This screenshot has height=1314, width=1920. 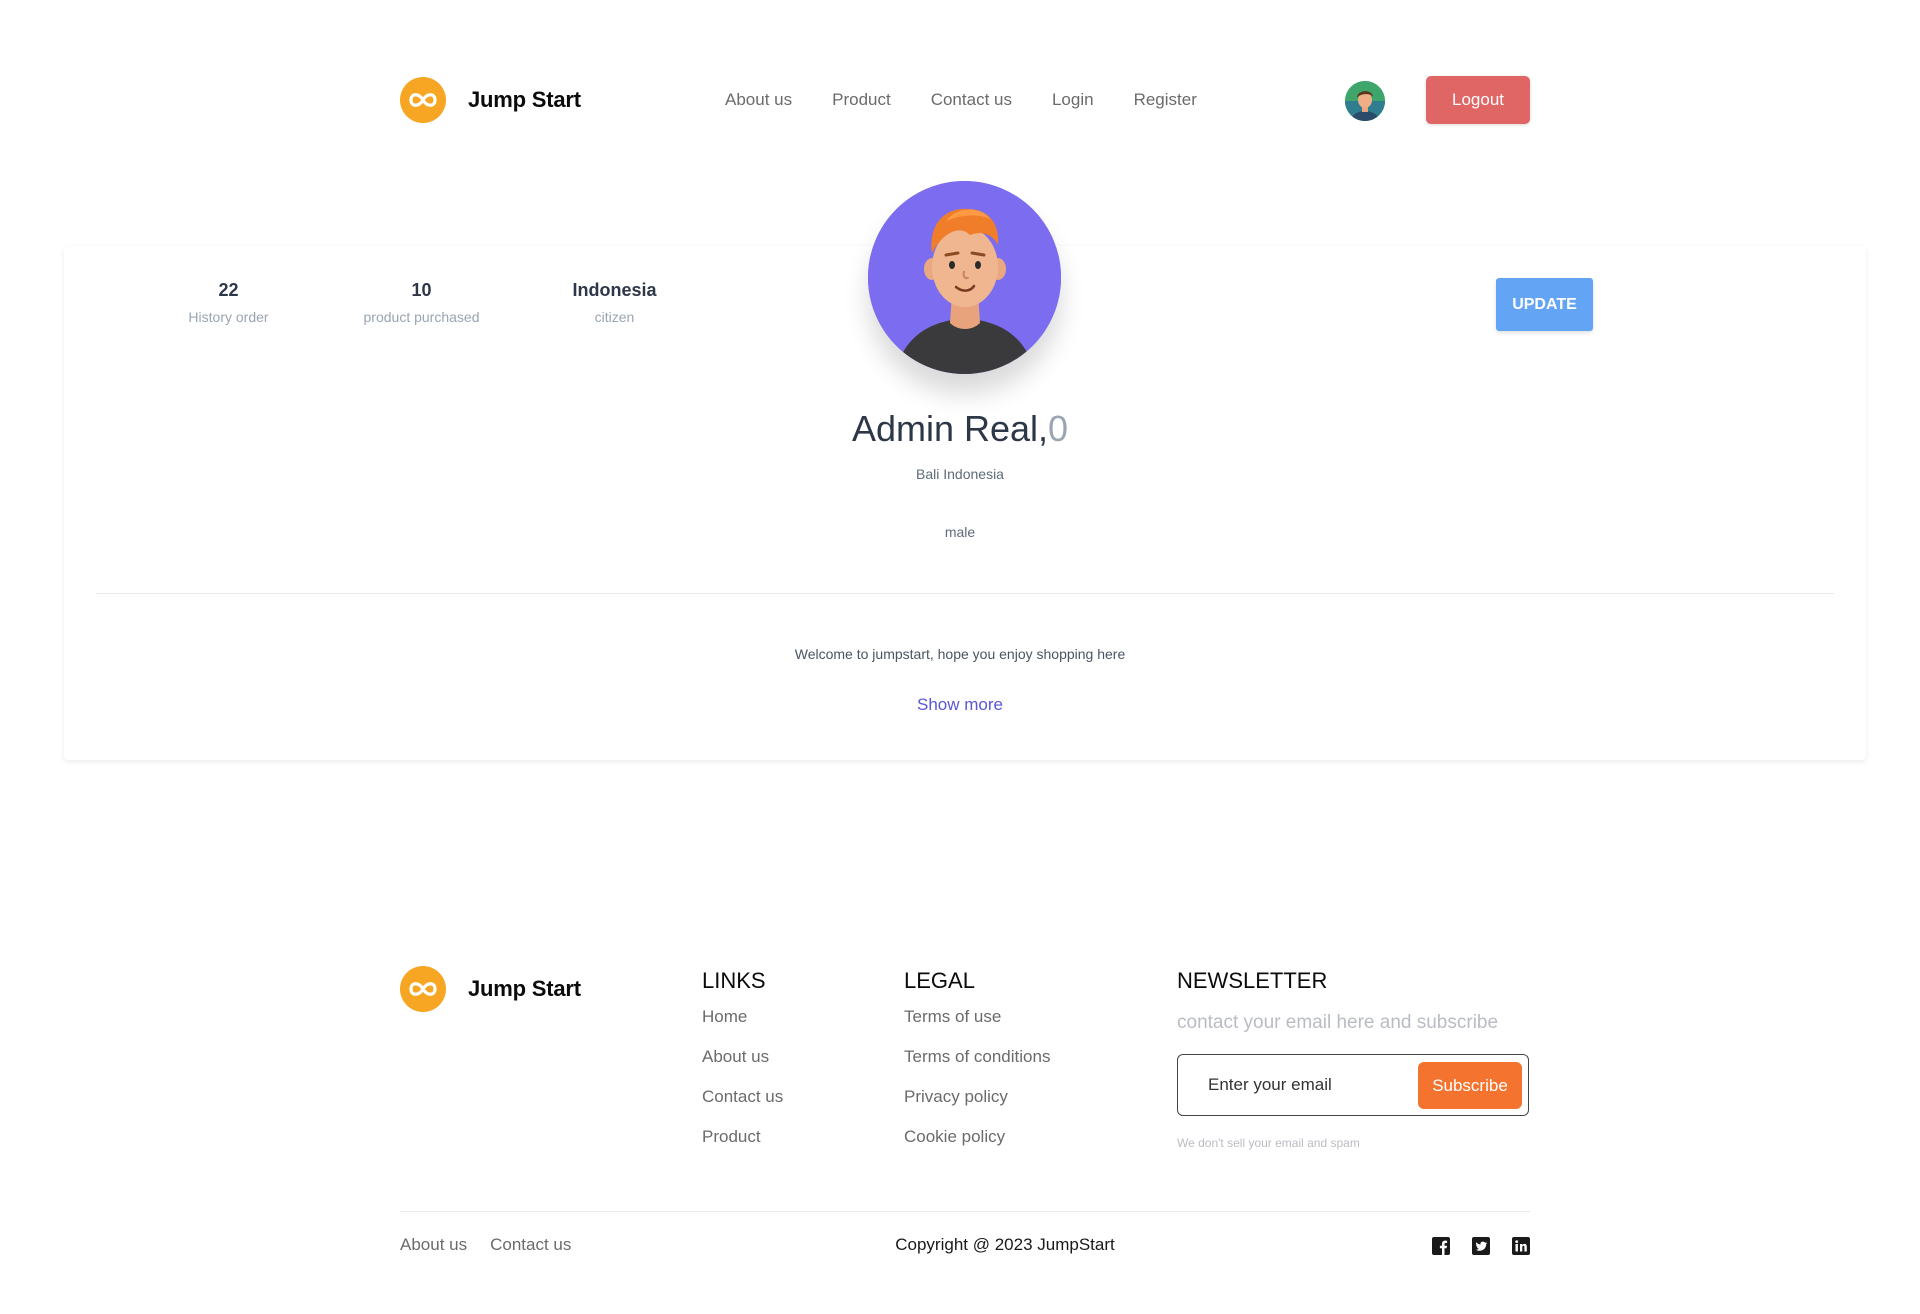 What do you see at coordinates (758, 100) in the screenshot?
I see `nav-about-us: About us` at bounding box center [758, 100].